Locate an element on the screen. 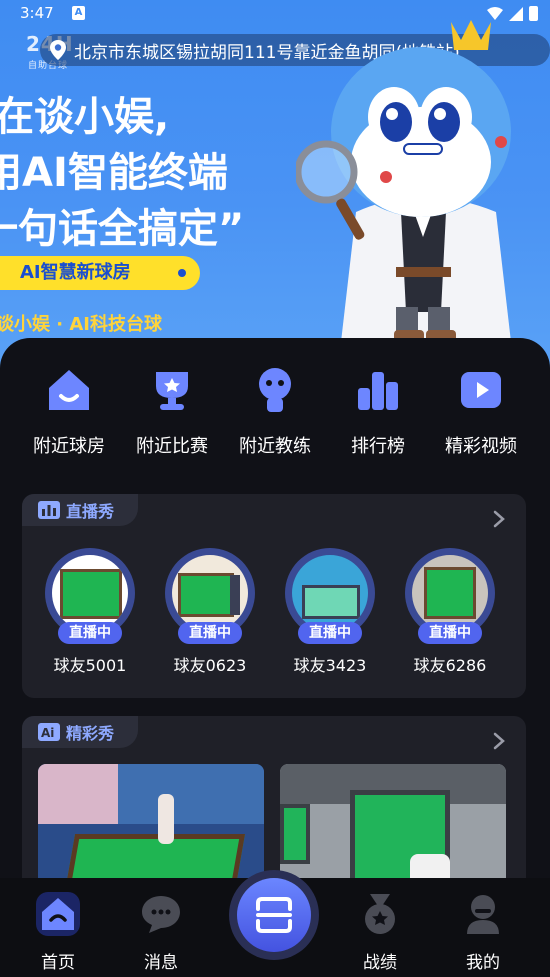 This screenshot has height=977, width=550. banner-line-3: 一句话全搞定” is located at coordinates (122, 229).